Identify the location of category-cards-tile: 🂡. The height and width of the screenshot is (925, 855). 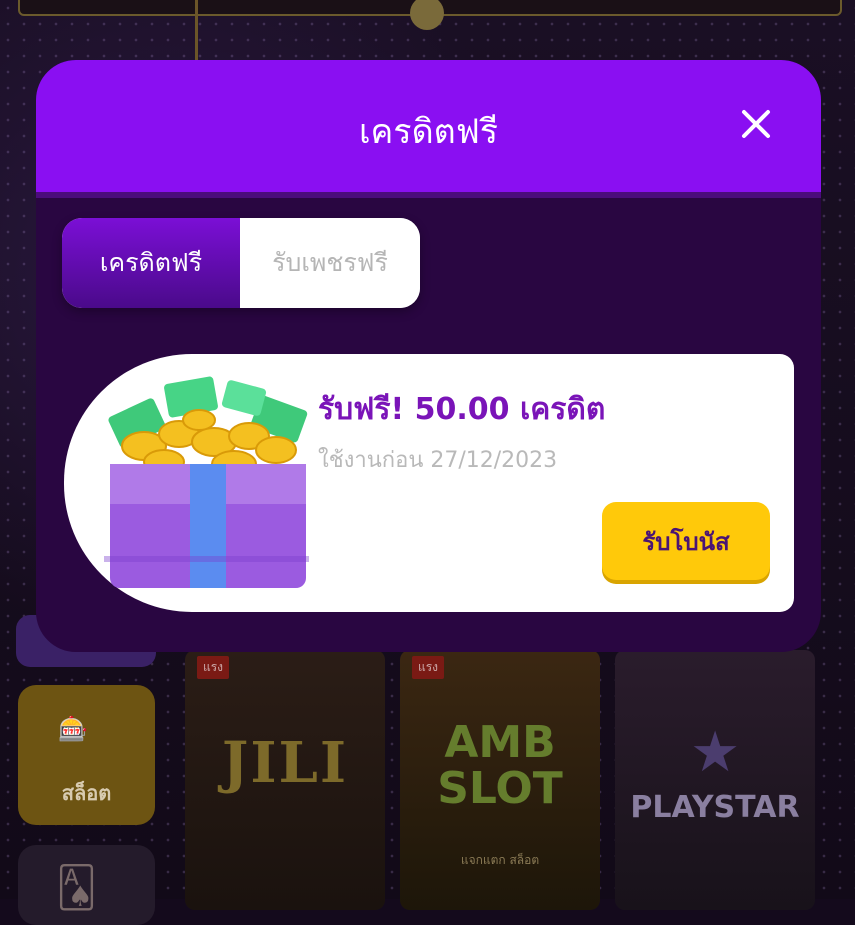
(86, 885).